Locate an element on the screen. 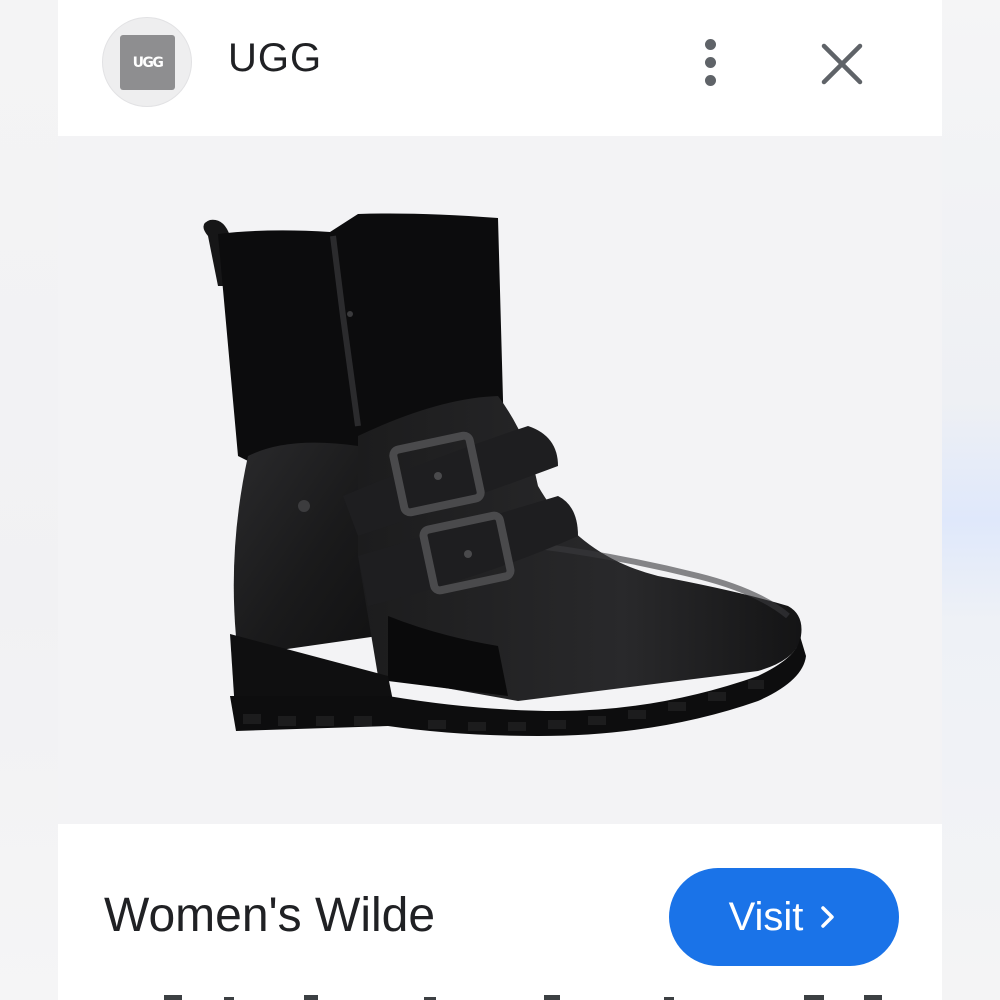 The image size is (1000, 1000). close-button is located at coordinates (842, 64).